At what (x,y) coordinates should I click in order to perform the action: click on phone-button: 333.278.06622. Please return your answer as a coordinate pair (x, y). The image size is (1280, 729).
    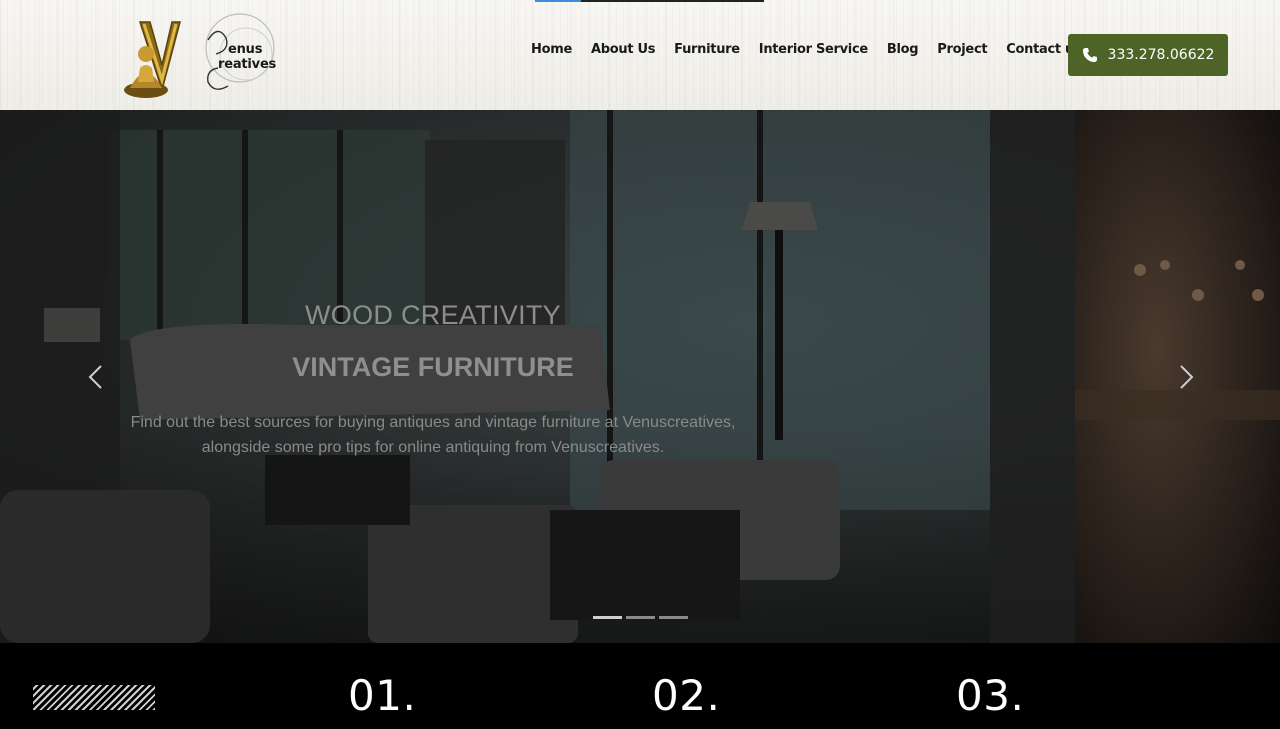
    Looking at the image, I should click on (1148, 55).